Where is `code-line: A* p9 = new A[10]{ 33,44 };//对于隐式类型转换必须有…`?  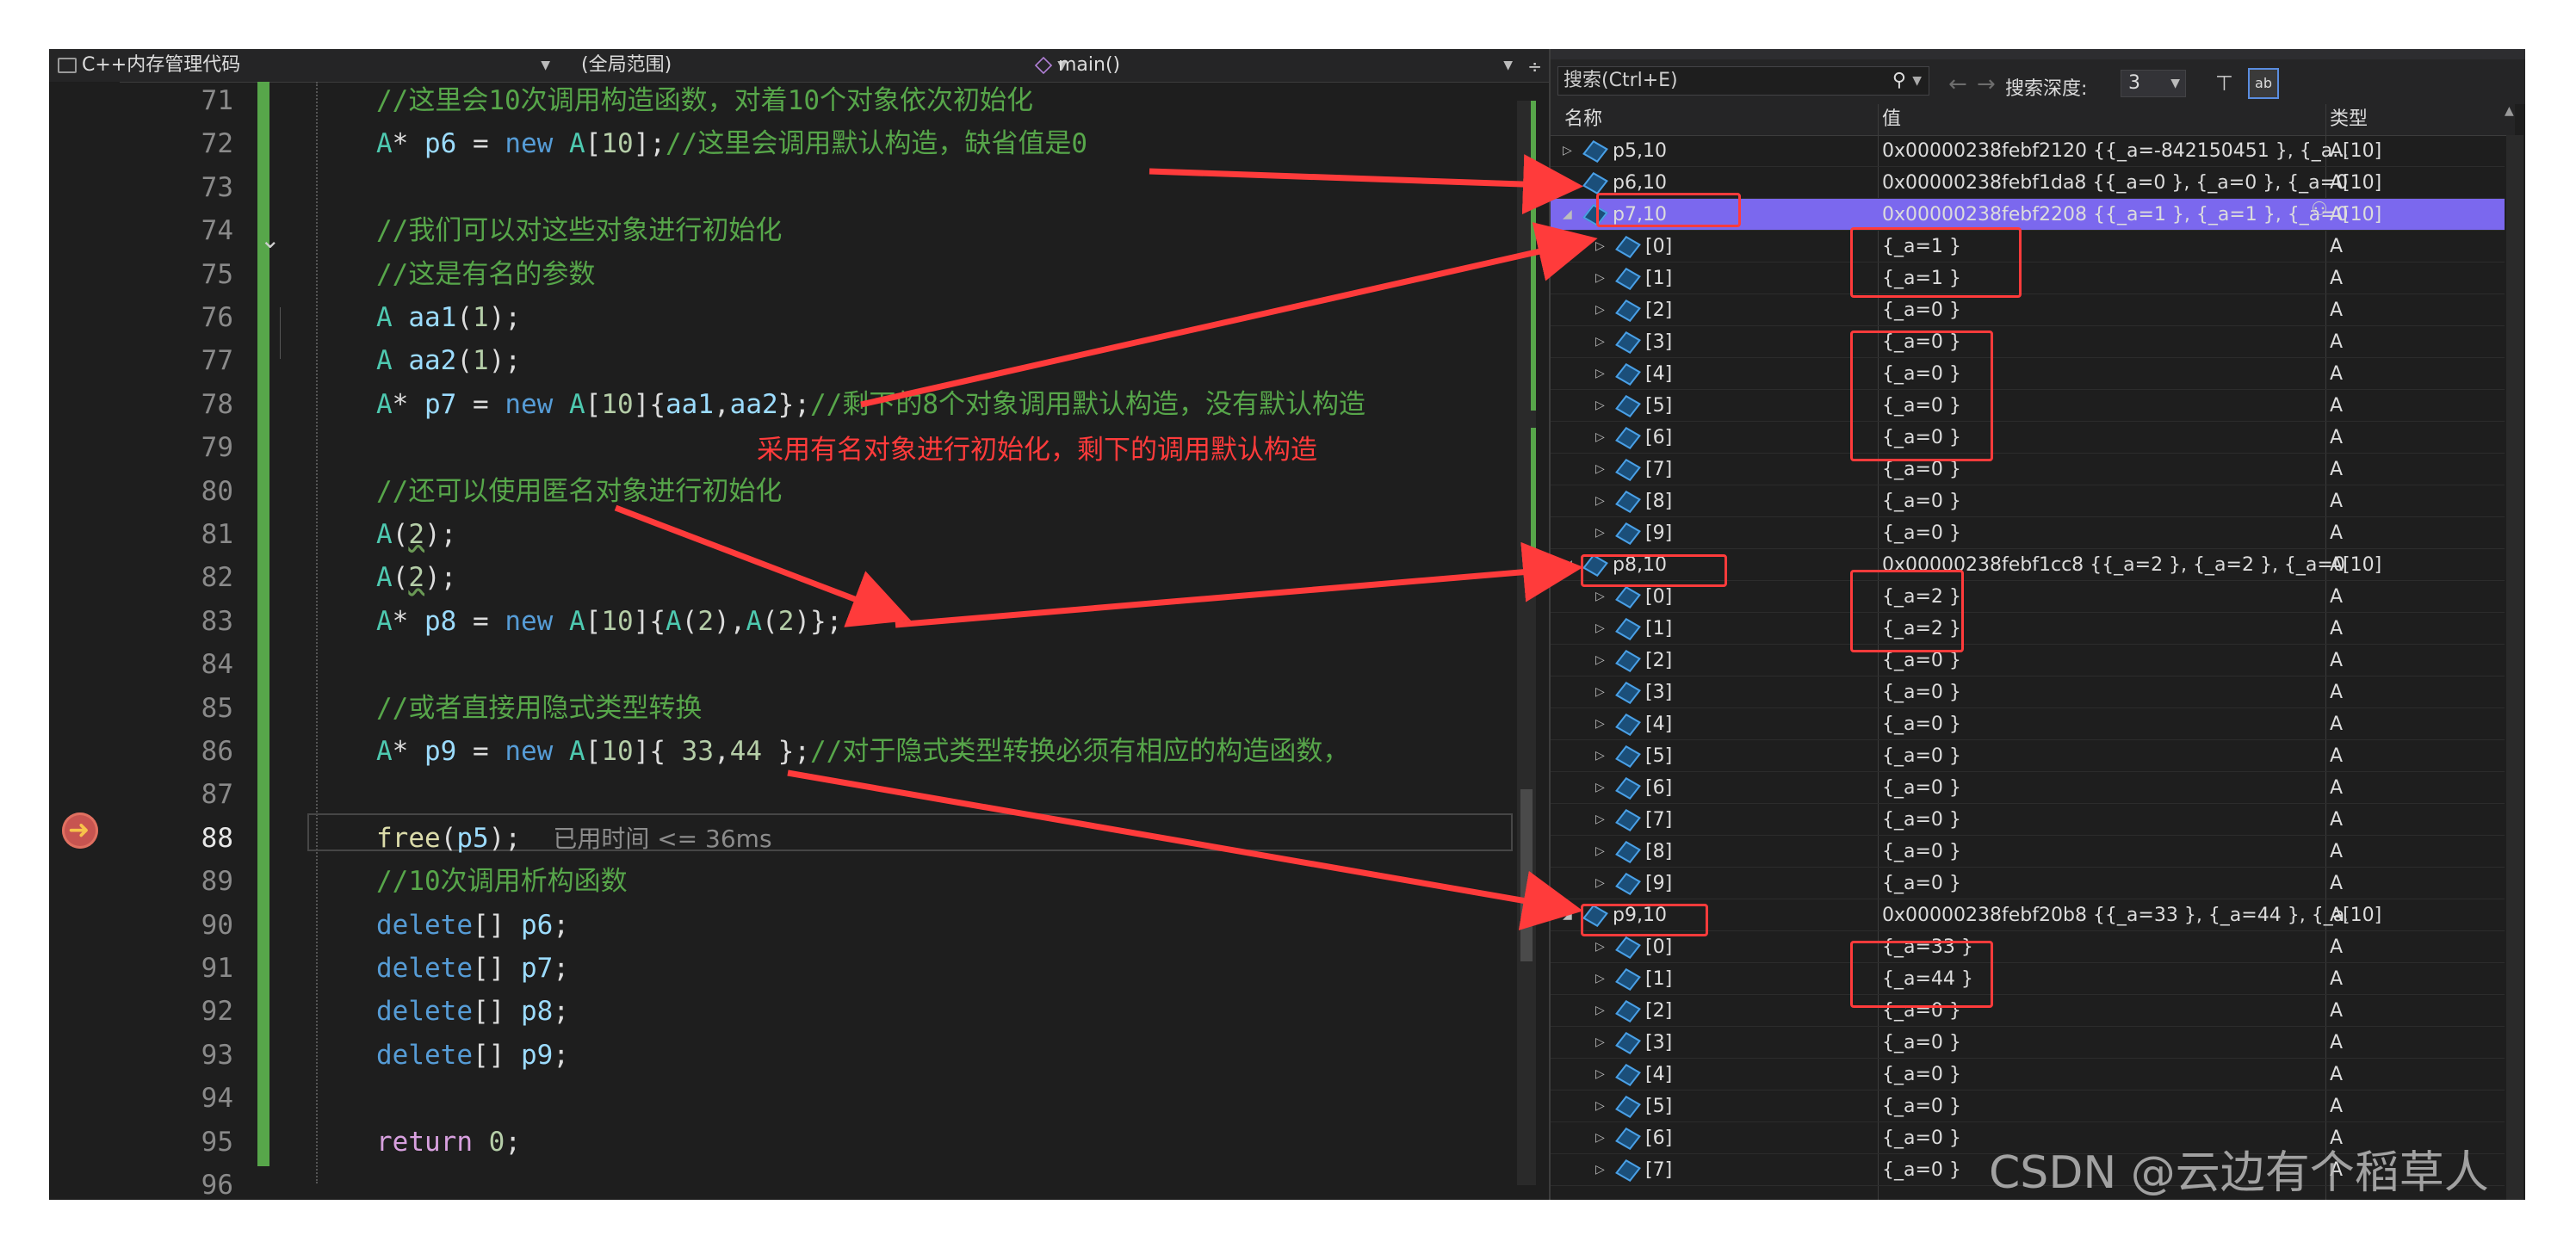 code-line: A* p9 = new A[10]{ 33,44 };//对于隐式类型转换必须有… is located at coordinates (862, 751).